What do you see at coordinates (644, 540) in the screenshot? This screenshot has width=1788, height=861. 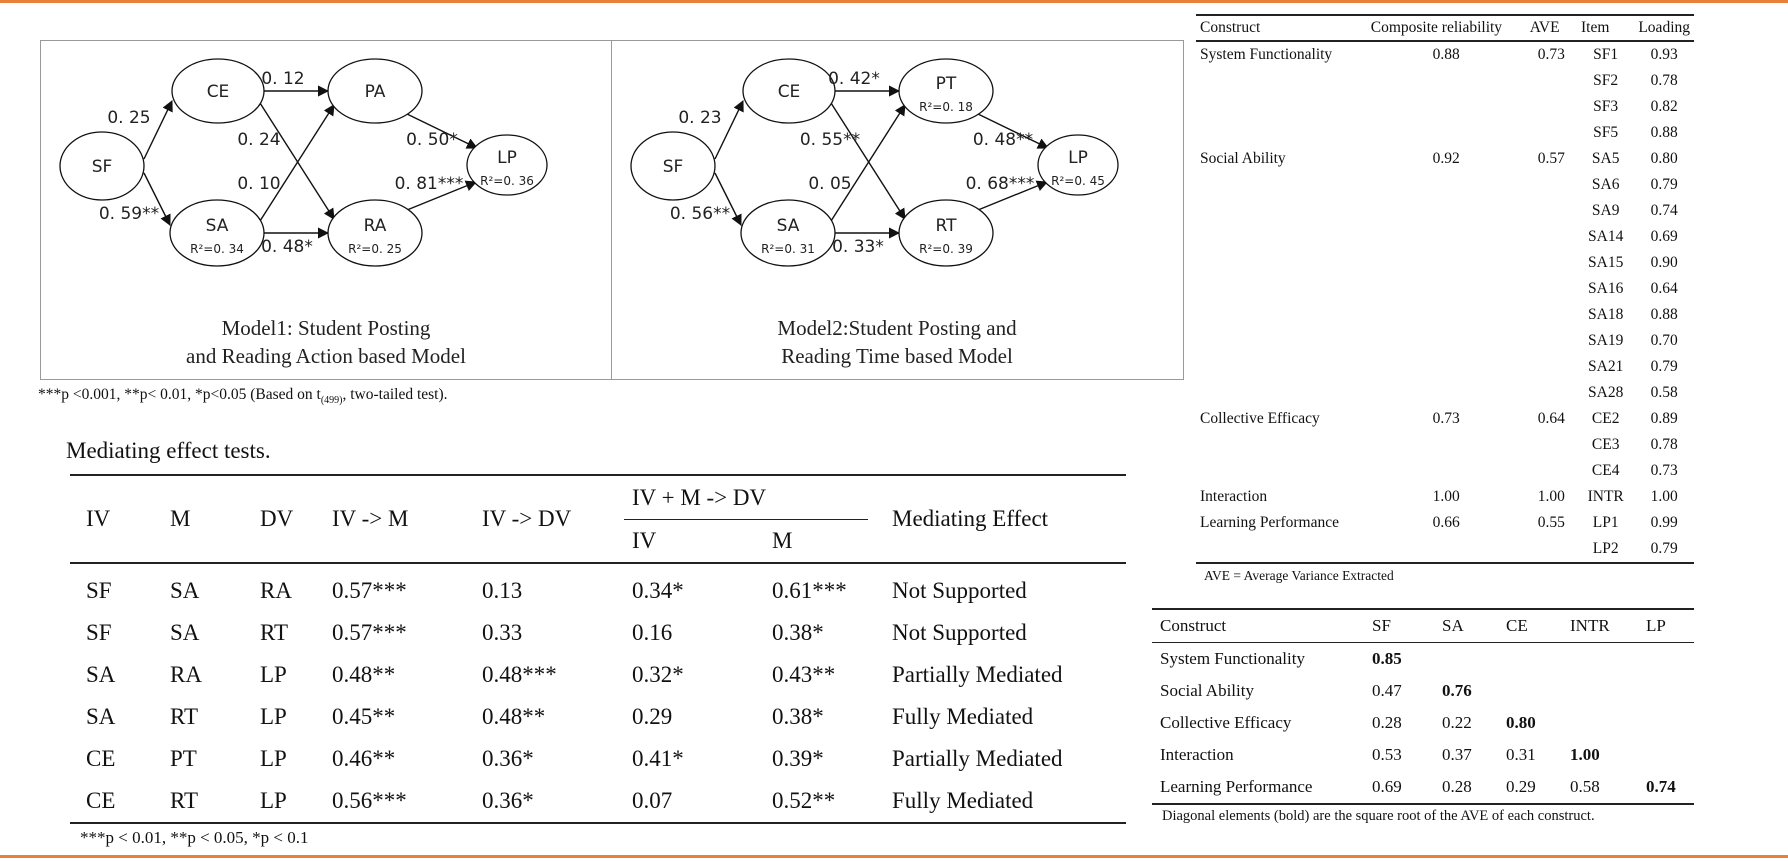 I see `mediation-header-combined-iv: IV` at bounding box center [644, 540].